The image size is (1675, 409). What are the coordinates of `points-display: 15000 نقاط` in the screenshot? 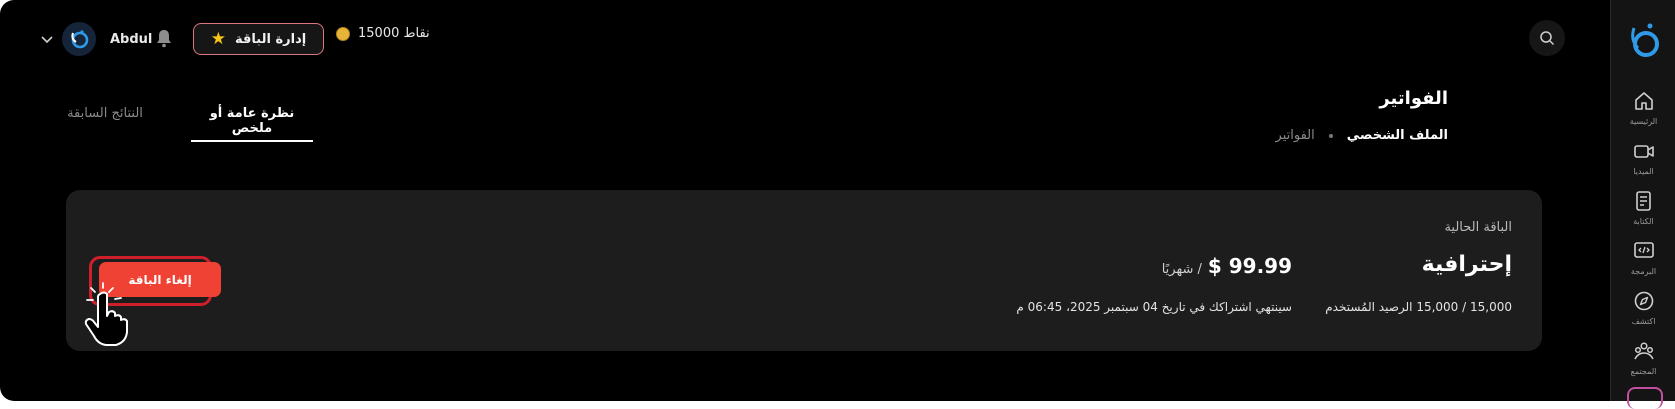 It's located at (383, 33).